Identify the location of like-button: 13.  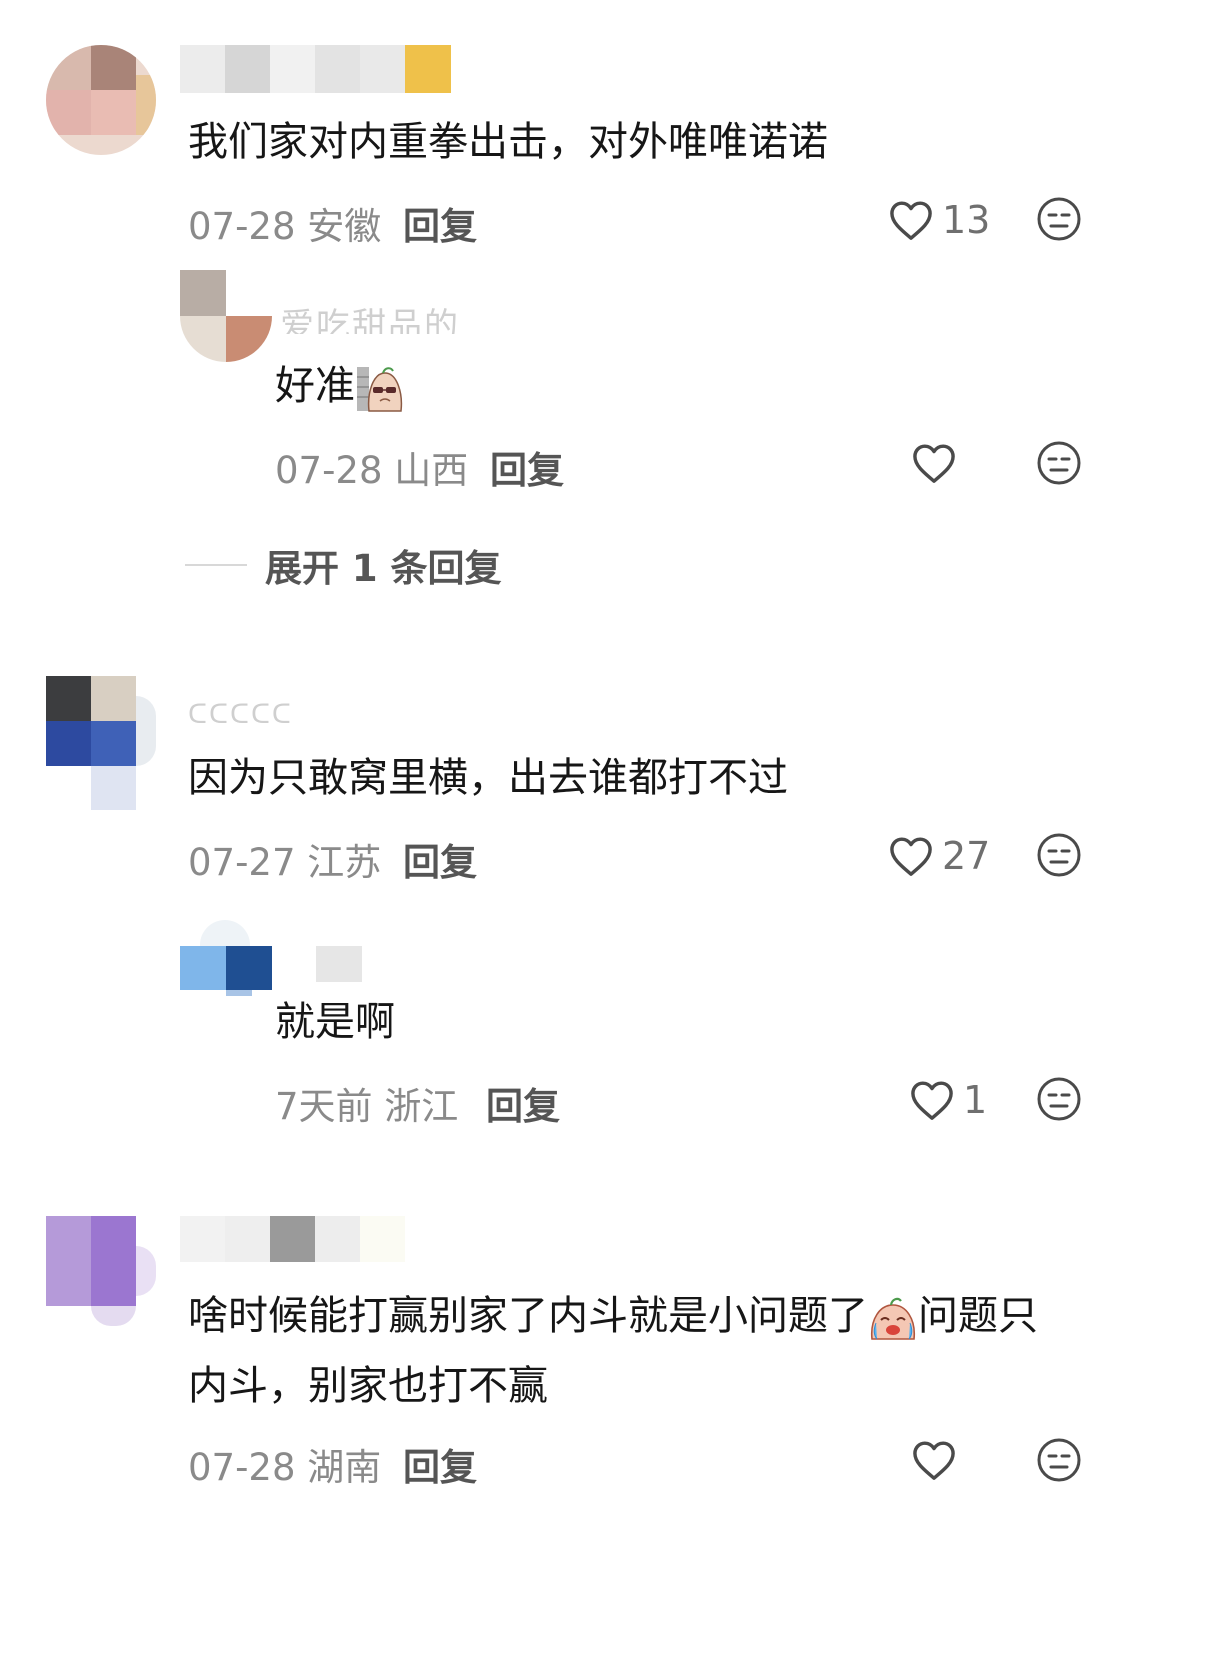
(939, 220).